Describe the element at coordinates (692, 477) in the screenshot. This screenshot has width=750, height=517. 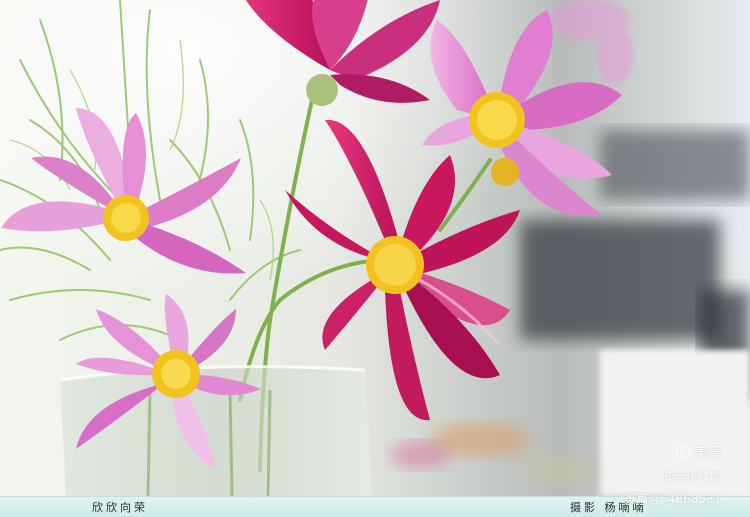
I see `watermark-handle: @燕语喃喃` at that location.